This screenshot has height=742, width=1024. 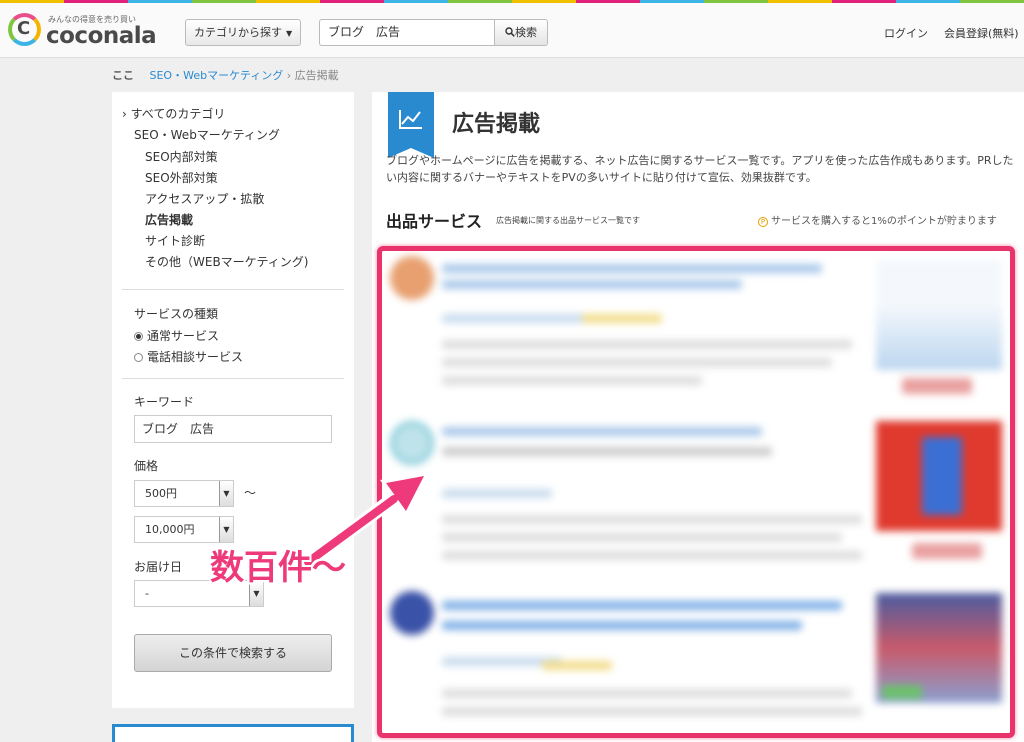 What do you see at coordinates (496, 124) in the screenshot?
I see `page-title: 広告掲載` at bounding box center [496, 124].